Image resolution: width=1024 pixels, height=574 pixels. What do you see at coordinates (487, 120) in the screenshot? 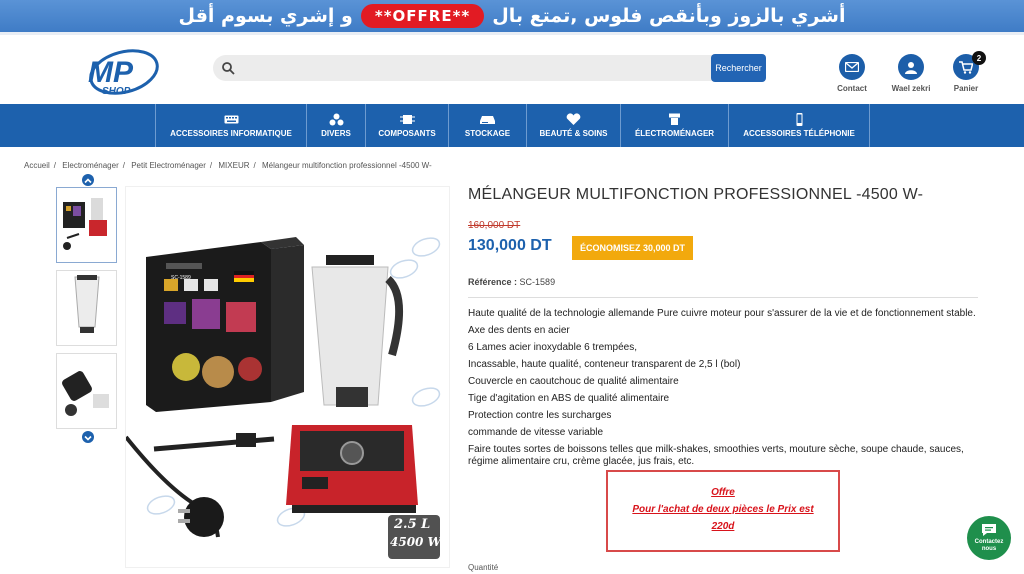
I see `disk-icon` at bounding box center [487, 120].